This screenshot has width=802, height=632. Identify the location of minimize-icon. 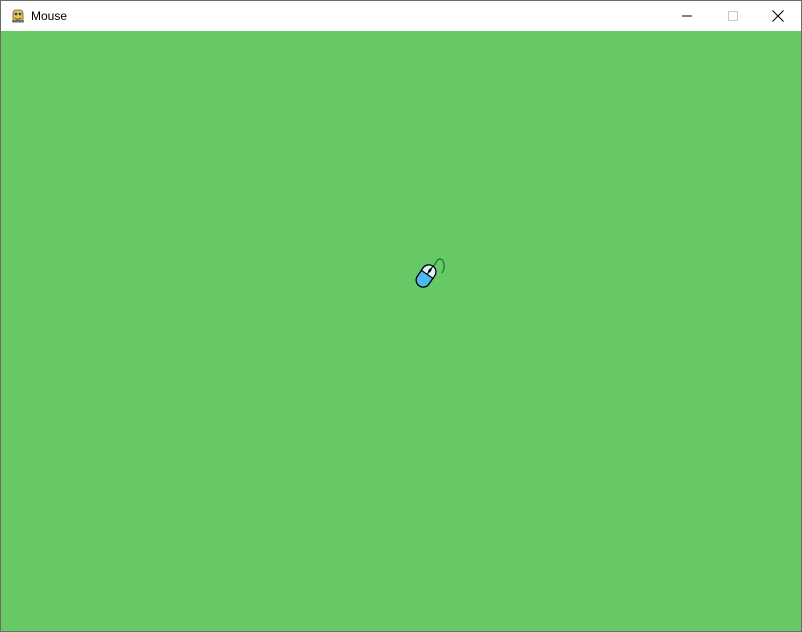
(687, 16).